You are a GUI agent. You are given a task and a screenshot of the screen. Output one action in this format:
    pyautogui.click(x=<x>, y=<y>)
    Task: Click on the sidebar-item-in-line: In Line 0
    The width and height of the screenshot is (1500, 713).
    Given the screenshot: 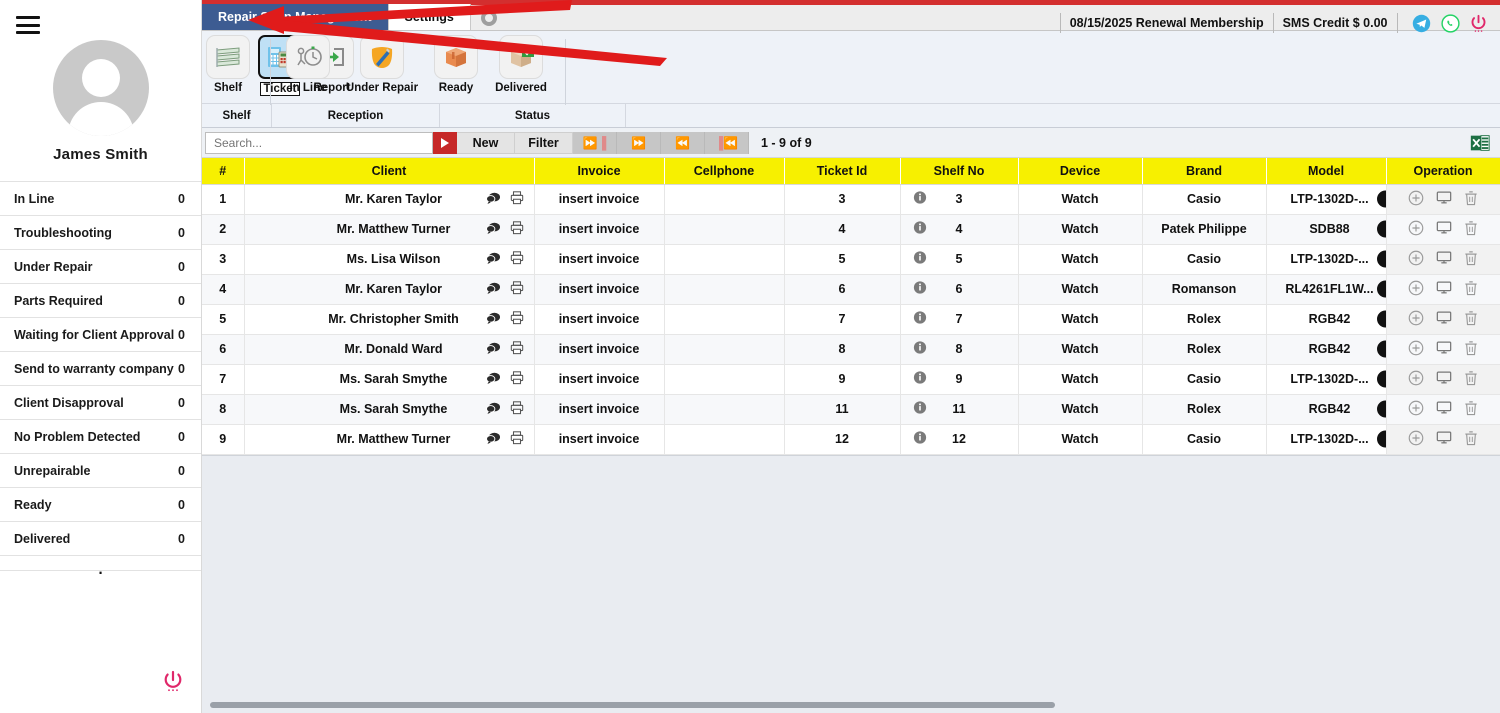 What is the action you would take?
    pyautogui.click(x=100, y=199)
    